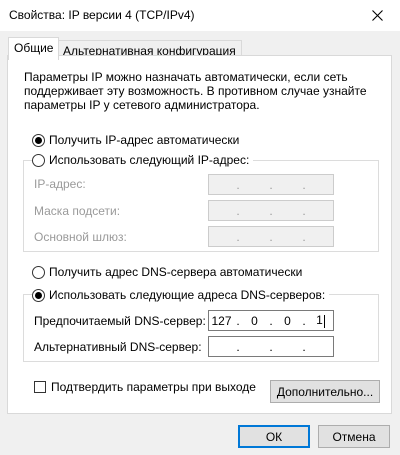 The width and height of the screenshot is (400, 455). I want to click on ip-octet: 127, so click(221, 320).